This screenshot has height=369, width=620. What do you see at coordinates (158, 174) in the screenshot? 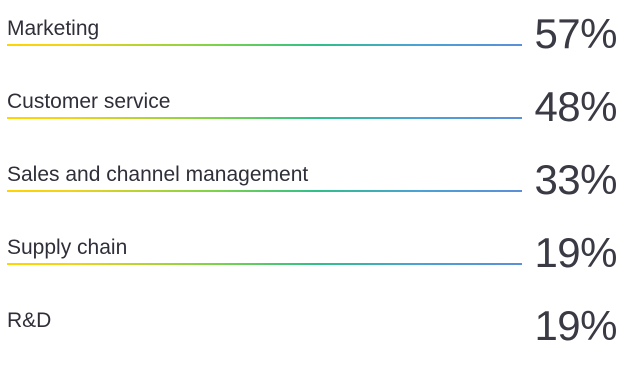
I see `category-label: Sales and channel management` at bounding box center [158, 174].